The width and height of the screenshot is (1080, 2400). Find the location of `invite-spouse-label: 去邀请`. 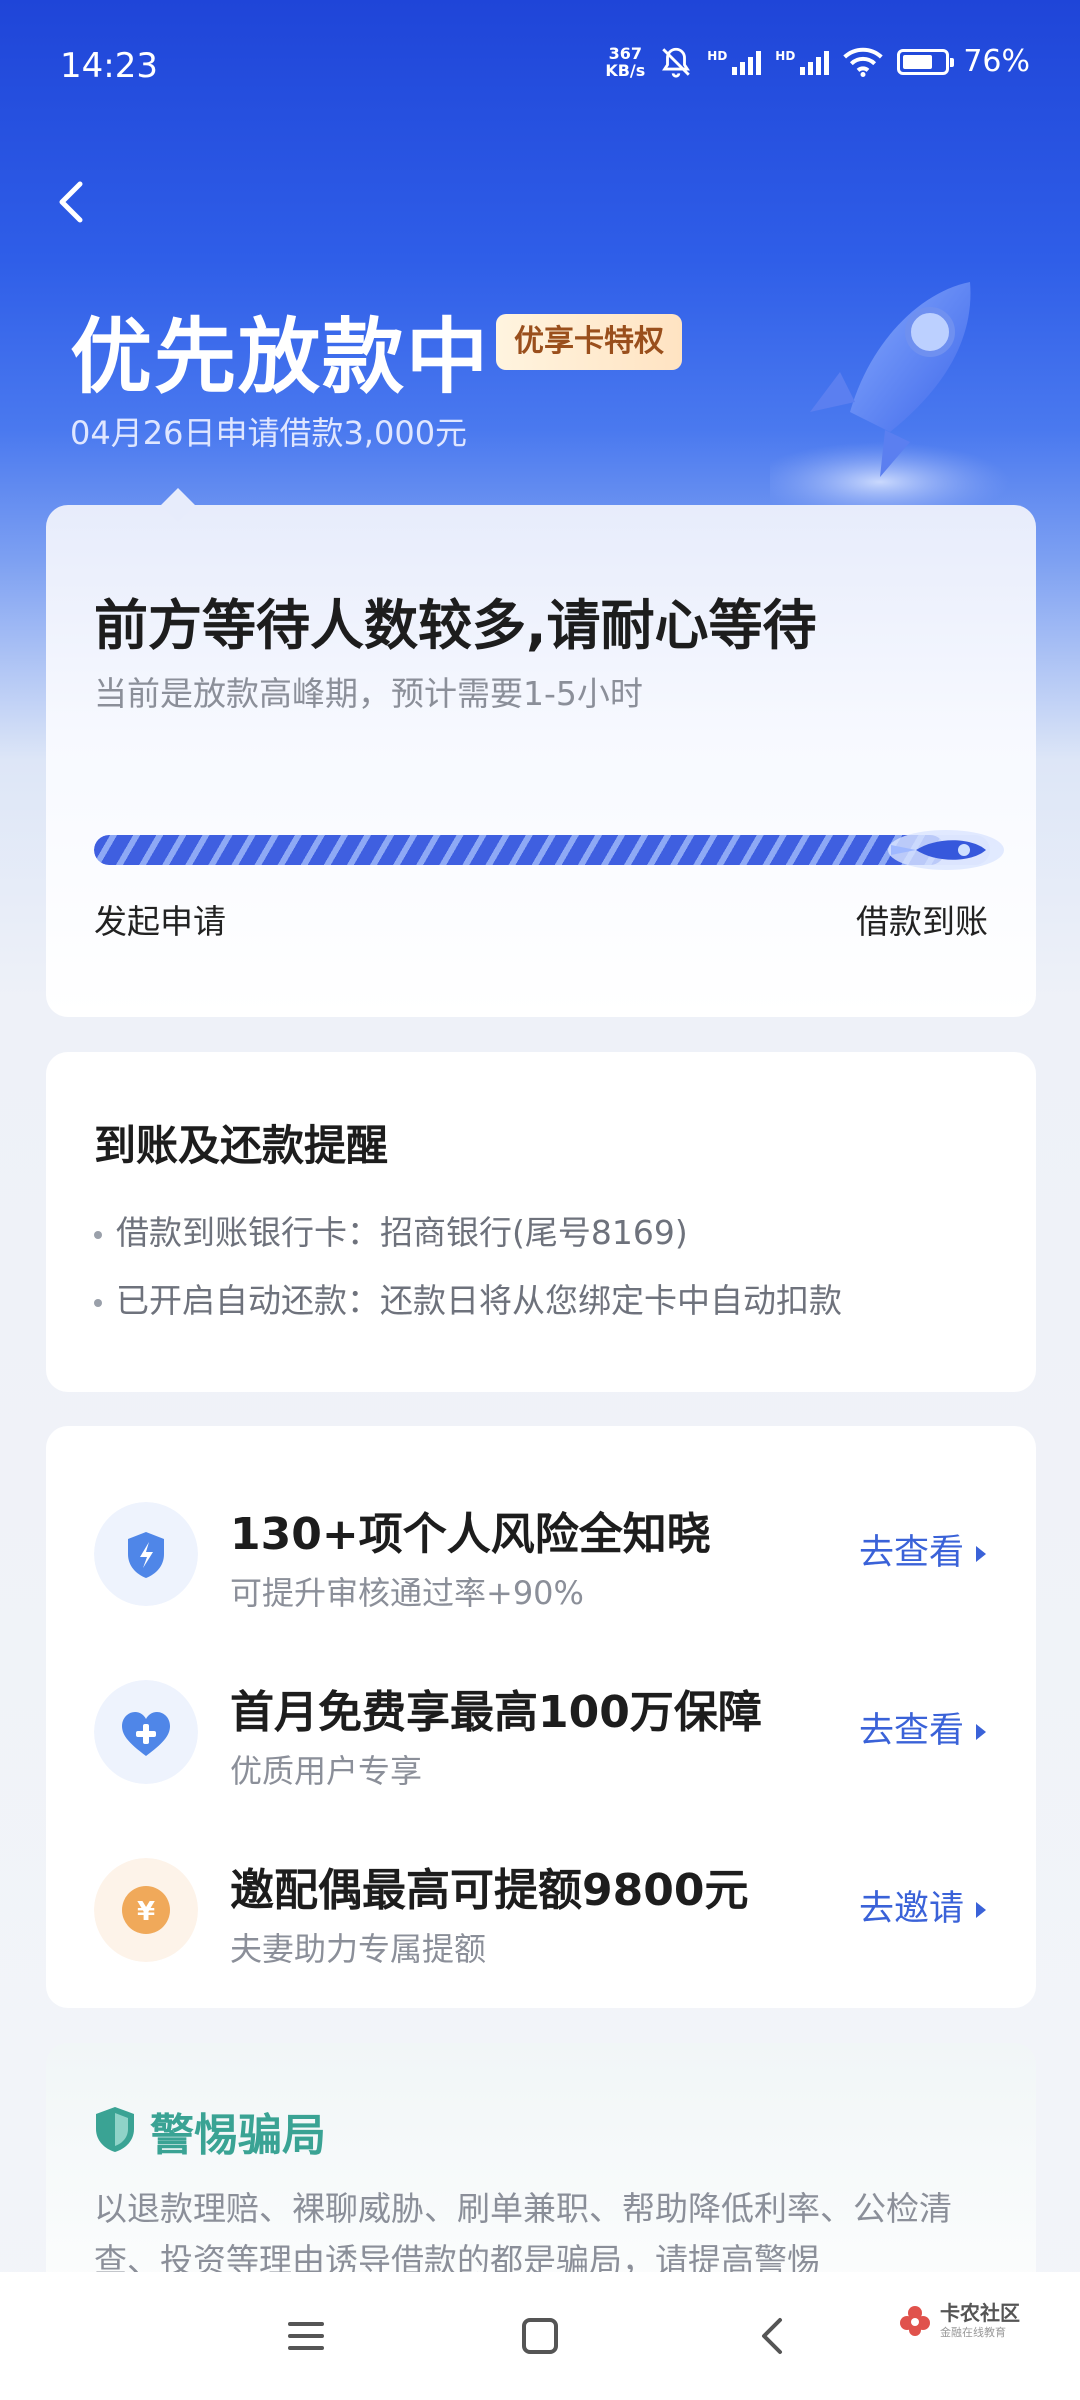

invite-spouse-label: 去邀请 is located at coordinates (911, 1909).